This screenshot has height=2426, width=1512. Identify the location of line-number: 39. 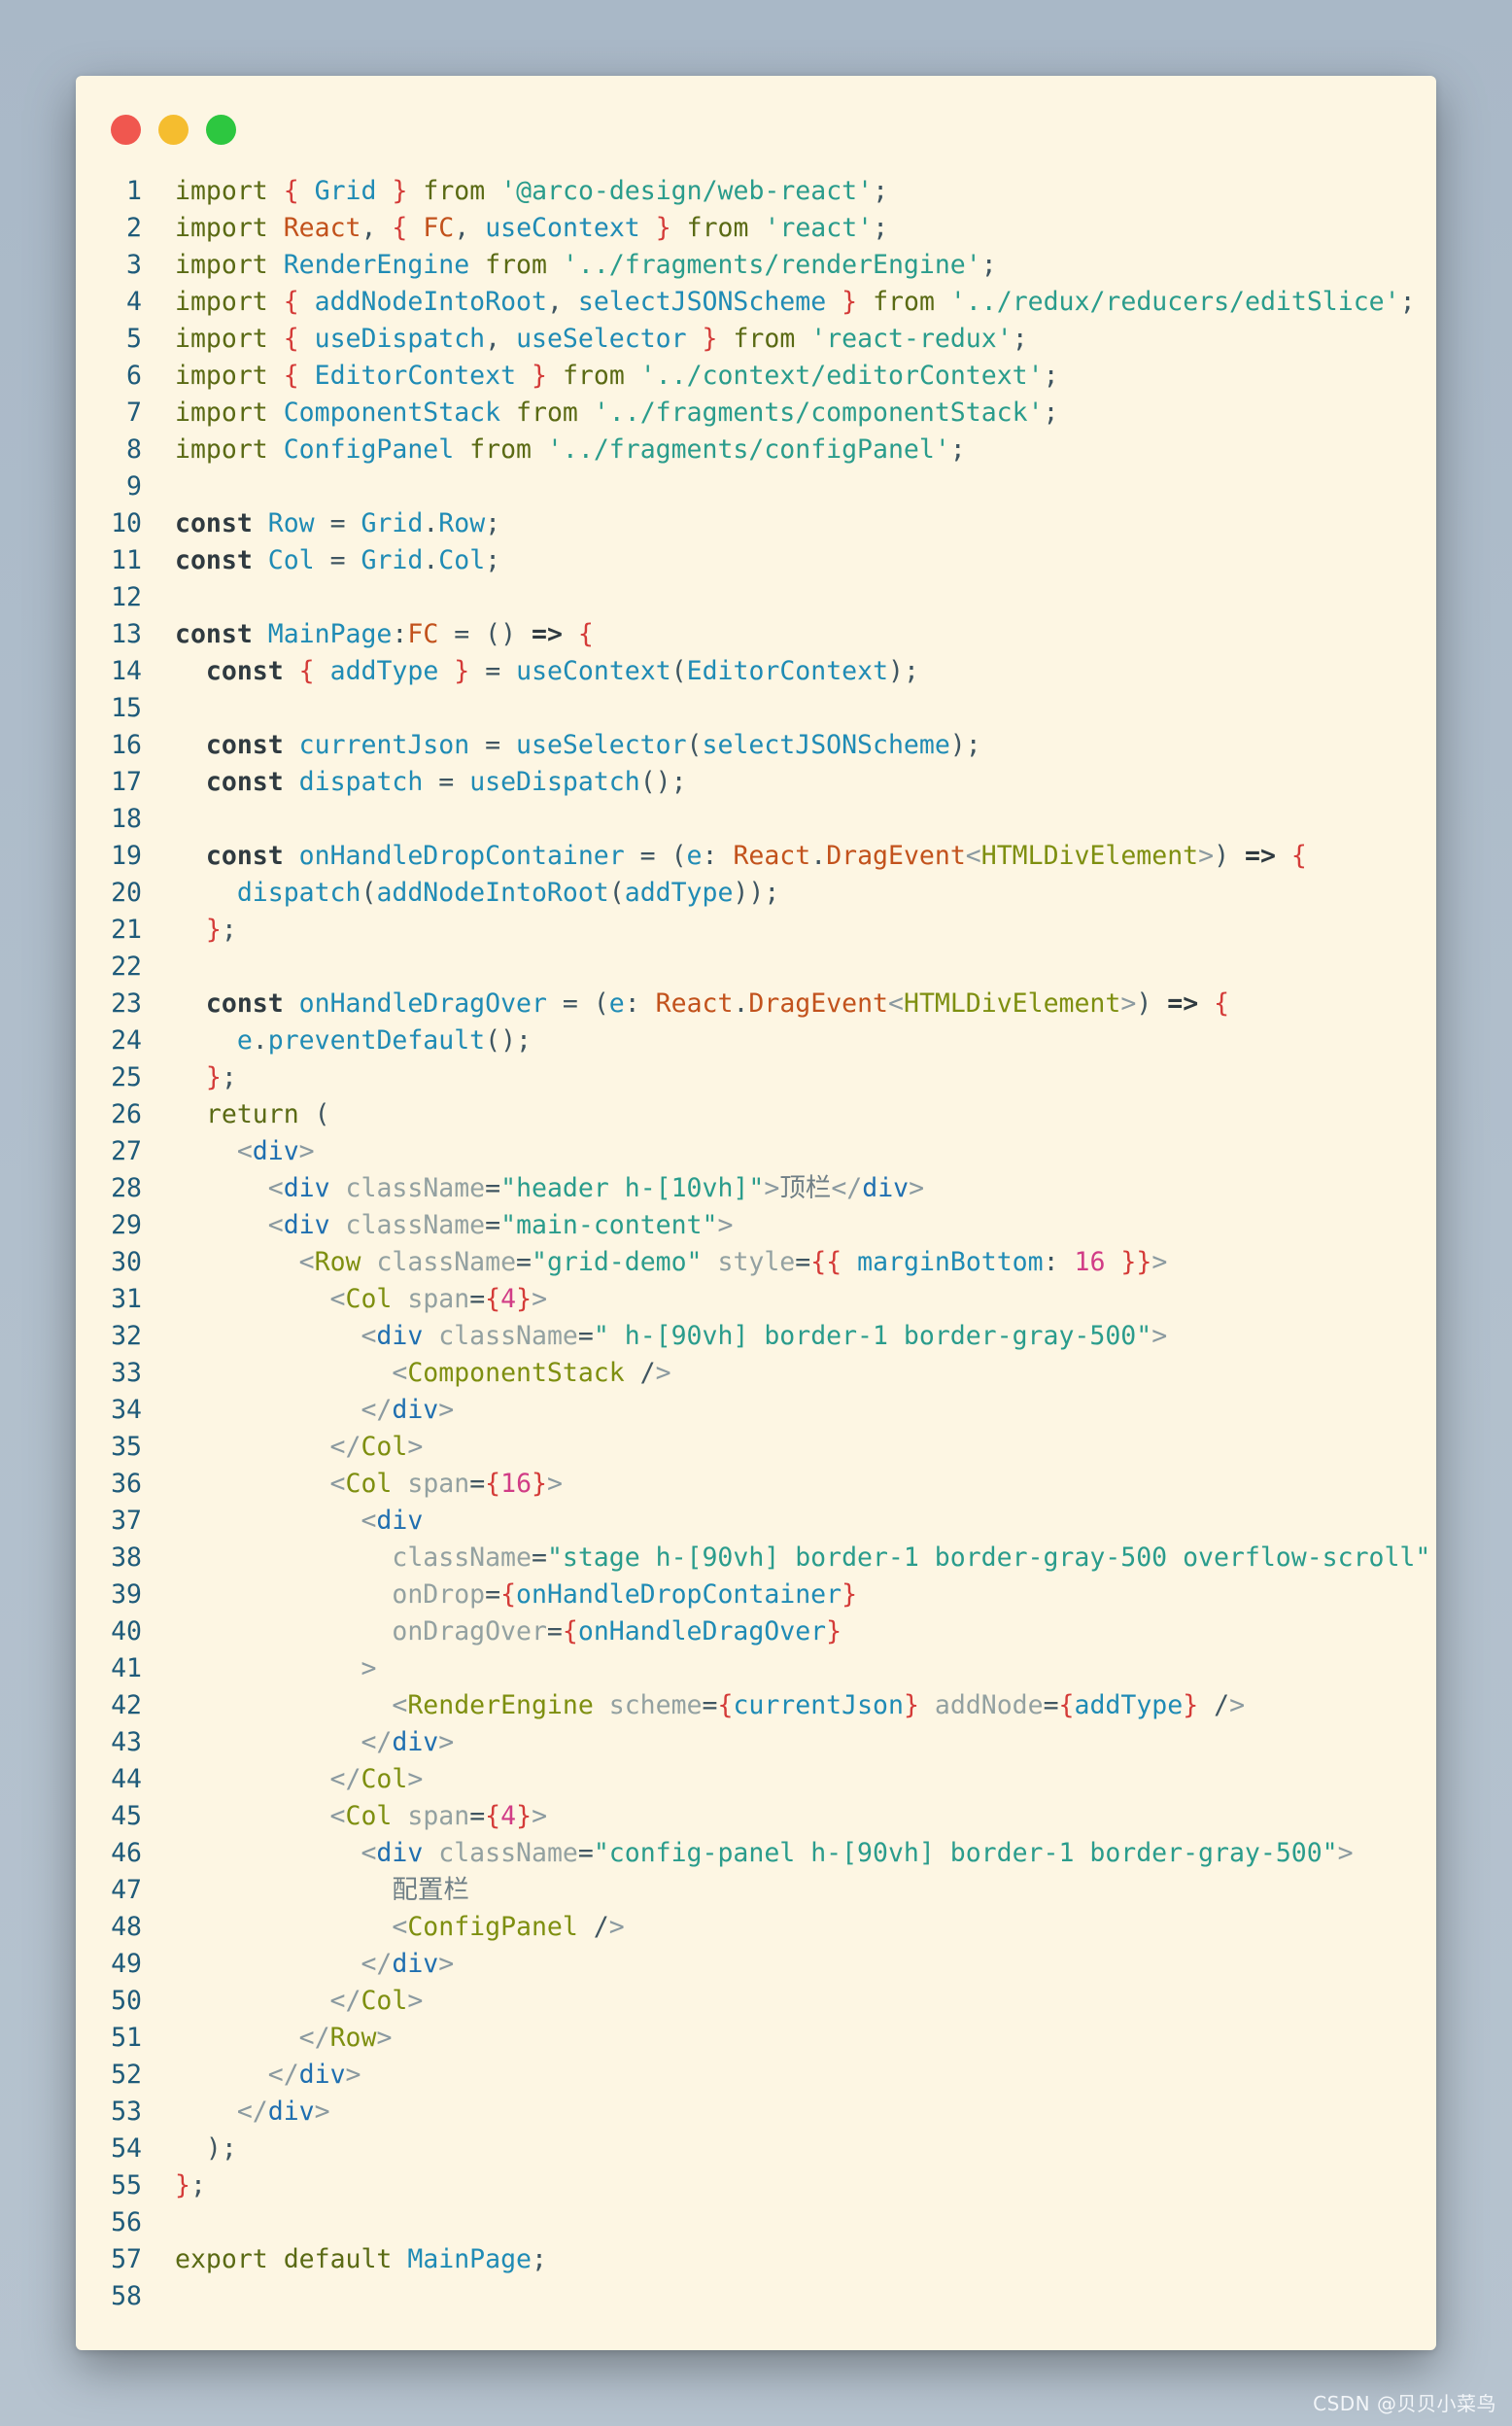
(127, 1594).